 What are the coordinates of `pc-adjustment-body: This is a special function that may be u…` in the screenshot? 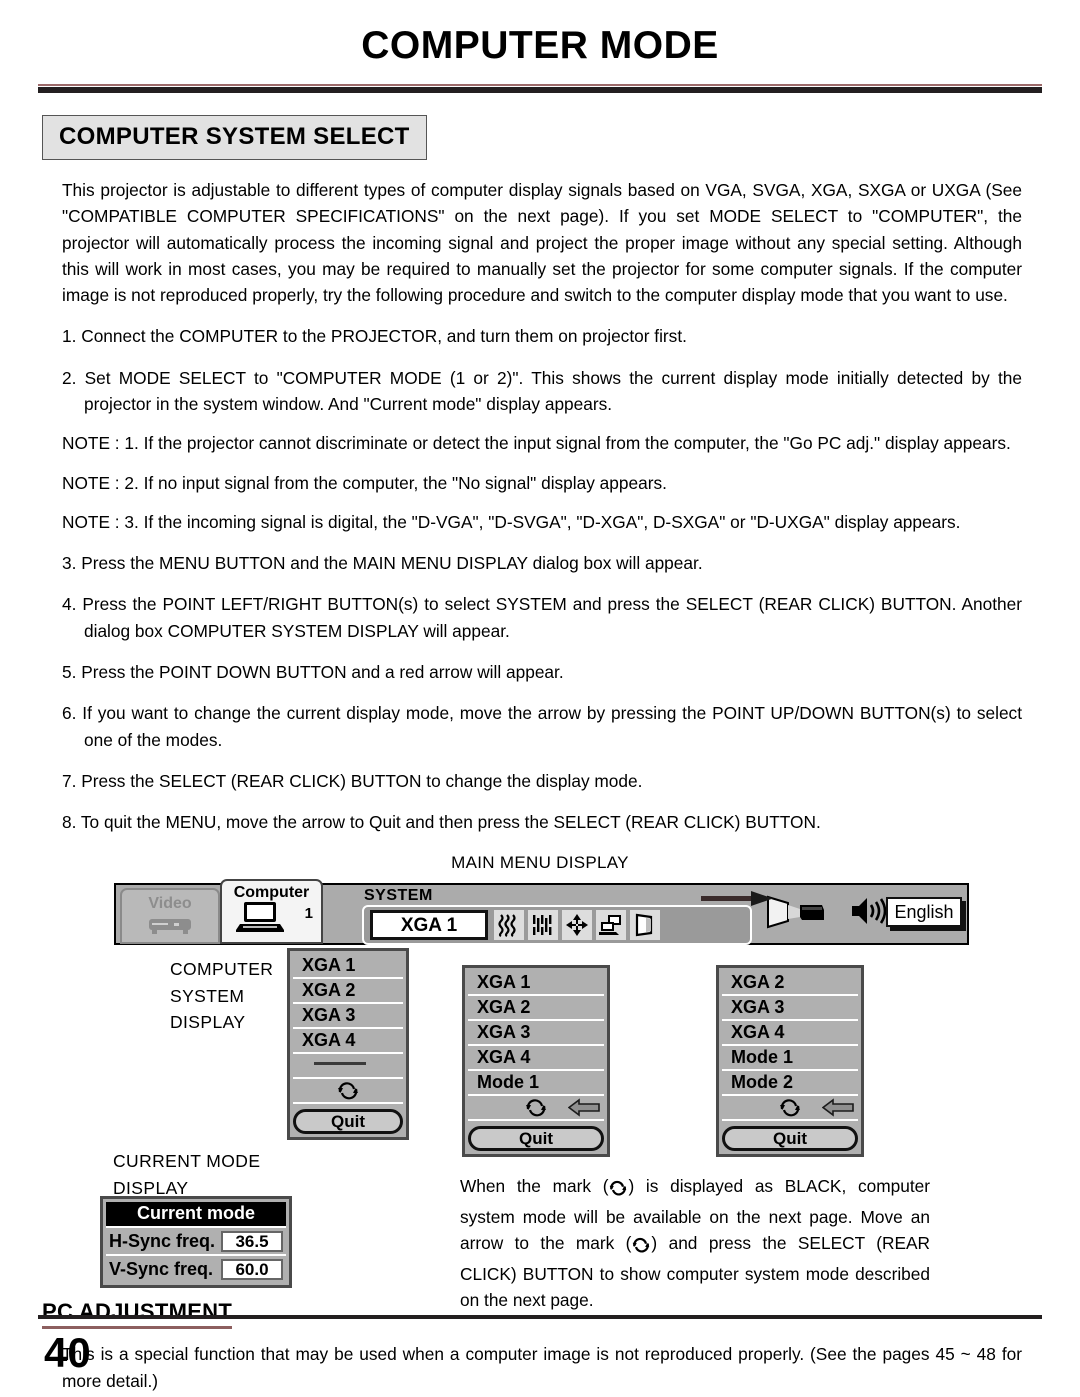 It's located at (542, 1367).